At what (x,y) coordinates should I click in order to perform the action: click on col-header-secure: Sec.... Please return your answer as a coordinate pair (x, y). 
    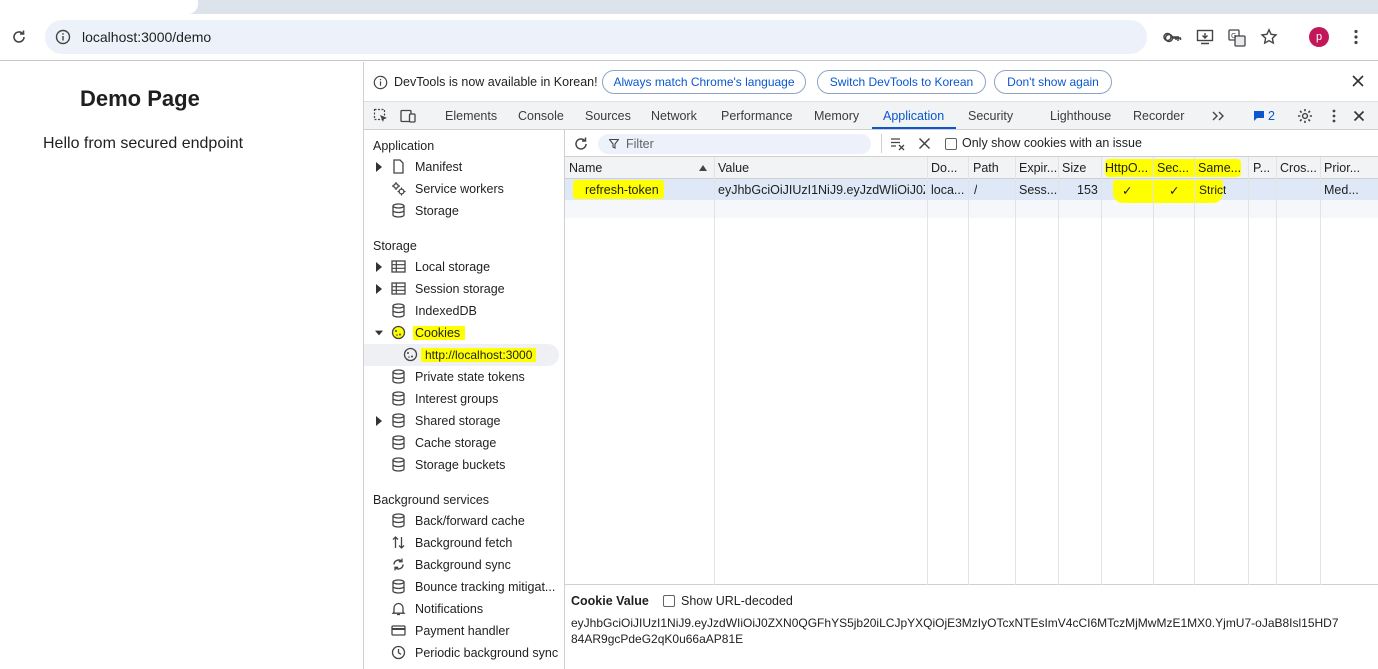
    Looking at the image, I should click on (1173, 168).